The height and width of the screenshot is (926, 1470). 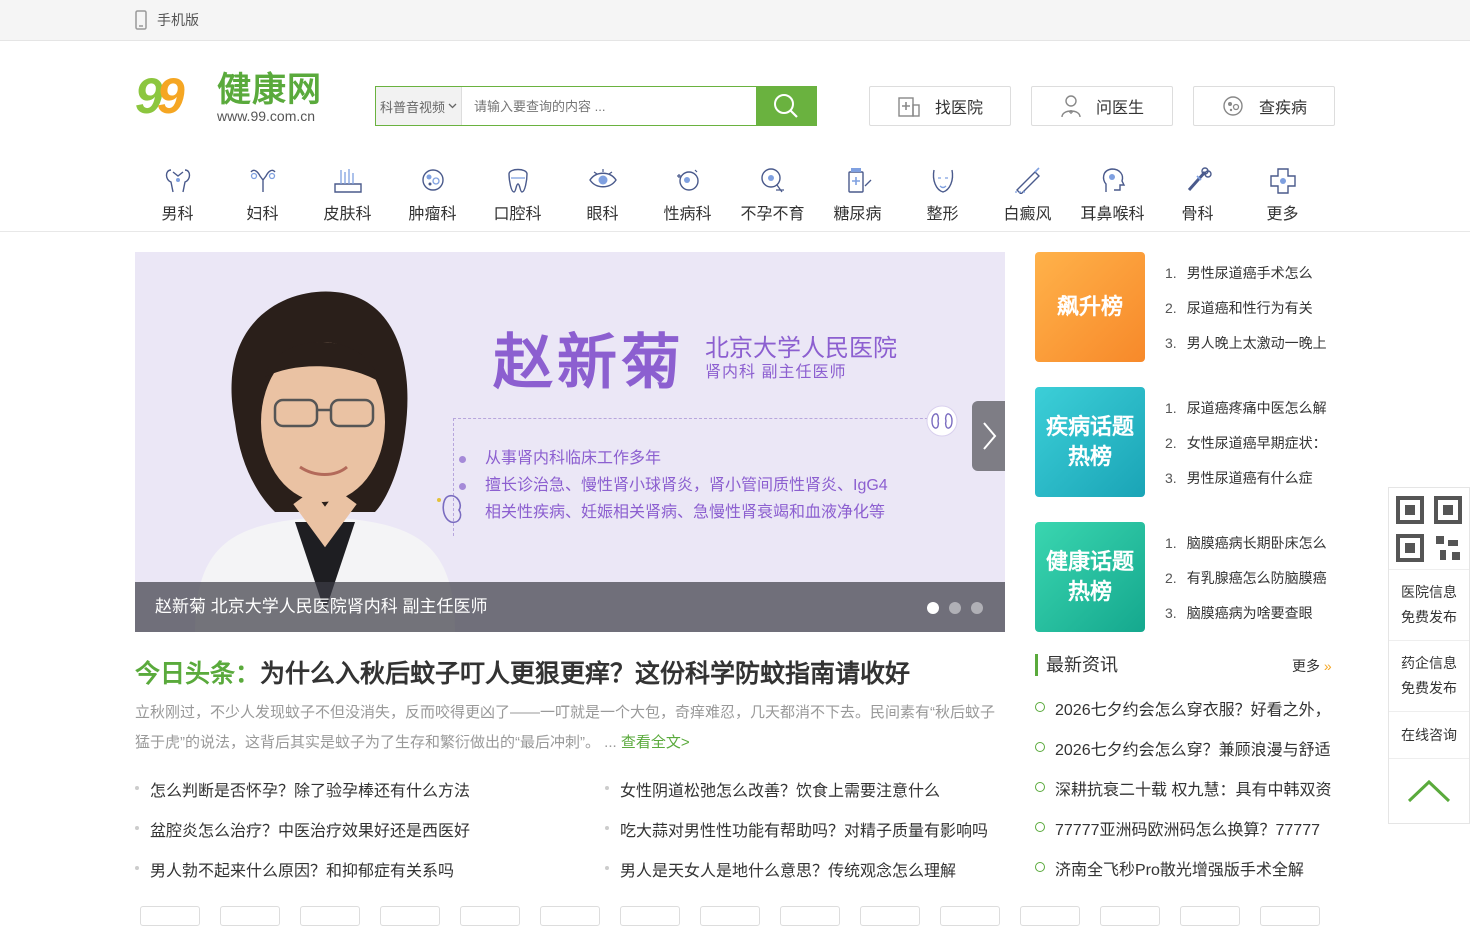 I want to click on rank-item-text: 脑膜癌病长期卧床怎么, so click(x=1256, y=543).